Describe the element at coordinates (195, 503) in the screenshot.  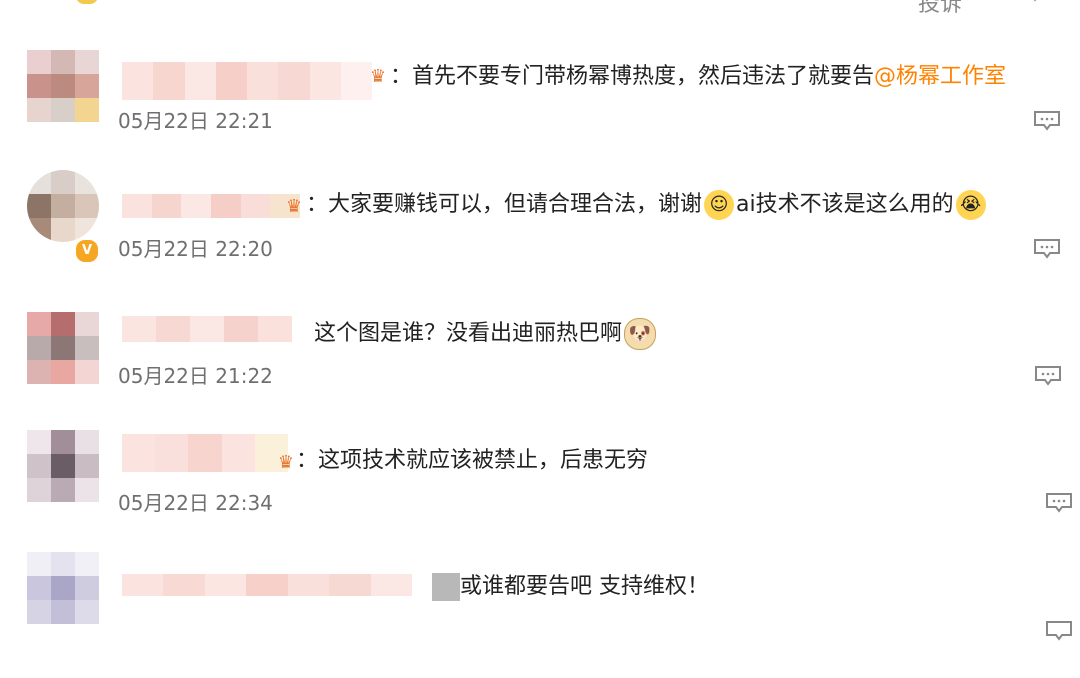
I see `comment-timestamp: 05月22日 22:34` at that location.